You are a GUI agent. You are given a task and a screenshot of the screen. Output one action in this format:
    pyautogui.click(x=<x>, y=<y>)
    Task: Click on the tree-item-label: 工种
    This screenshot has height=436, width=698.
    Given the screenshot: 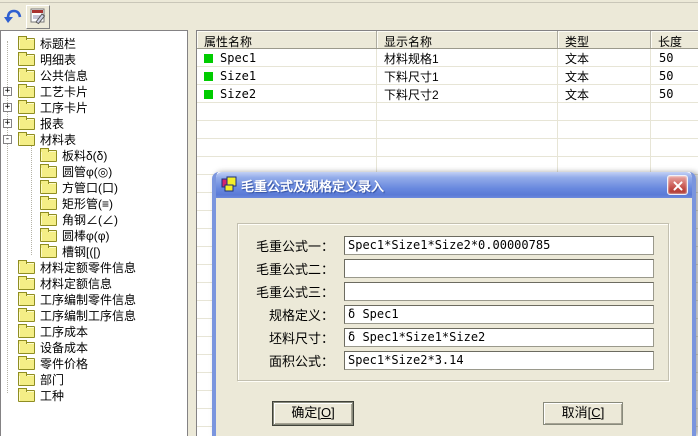 What is the action you would take?
    pyautogui.click(x=52, y=395)
    